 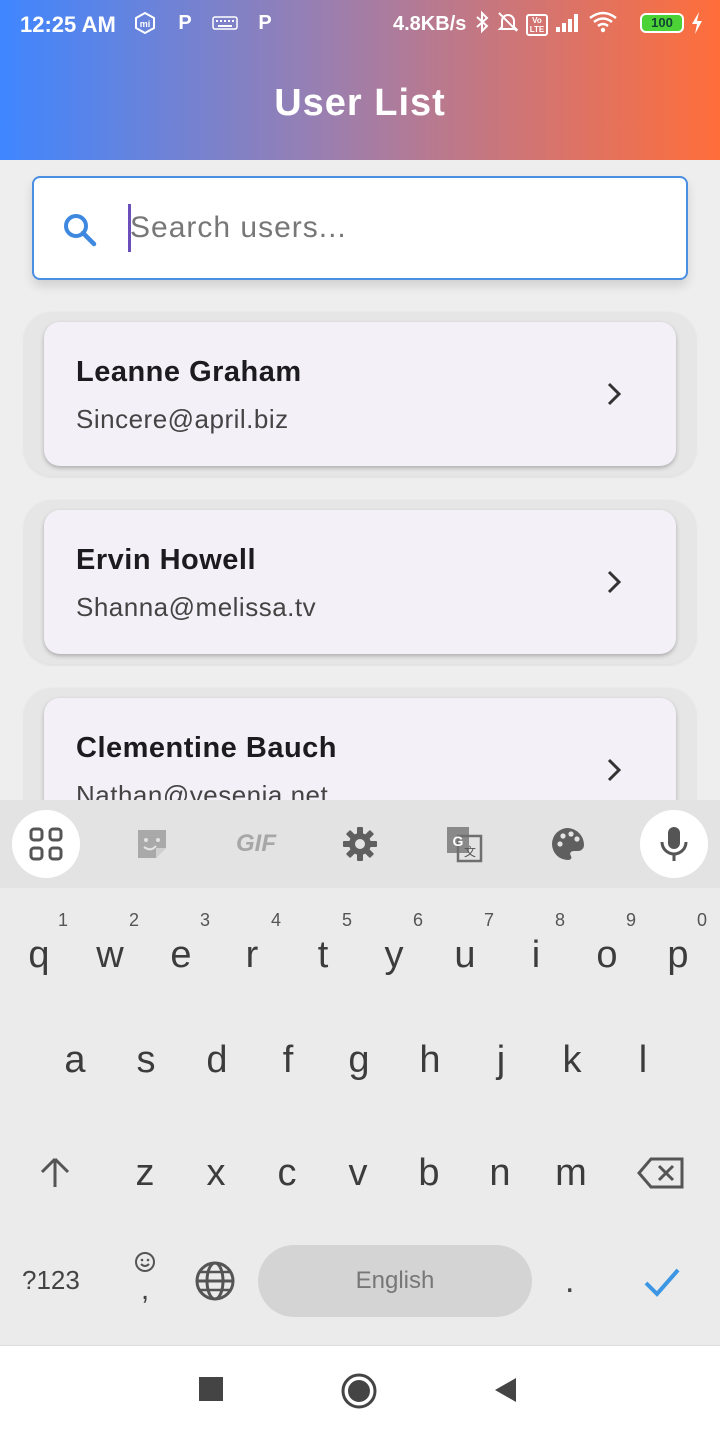 I want to click on sticker-button, so click(x=152, y=844).